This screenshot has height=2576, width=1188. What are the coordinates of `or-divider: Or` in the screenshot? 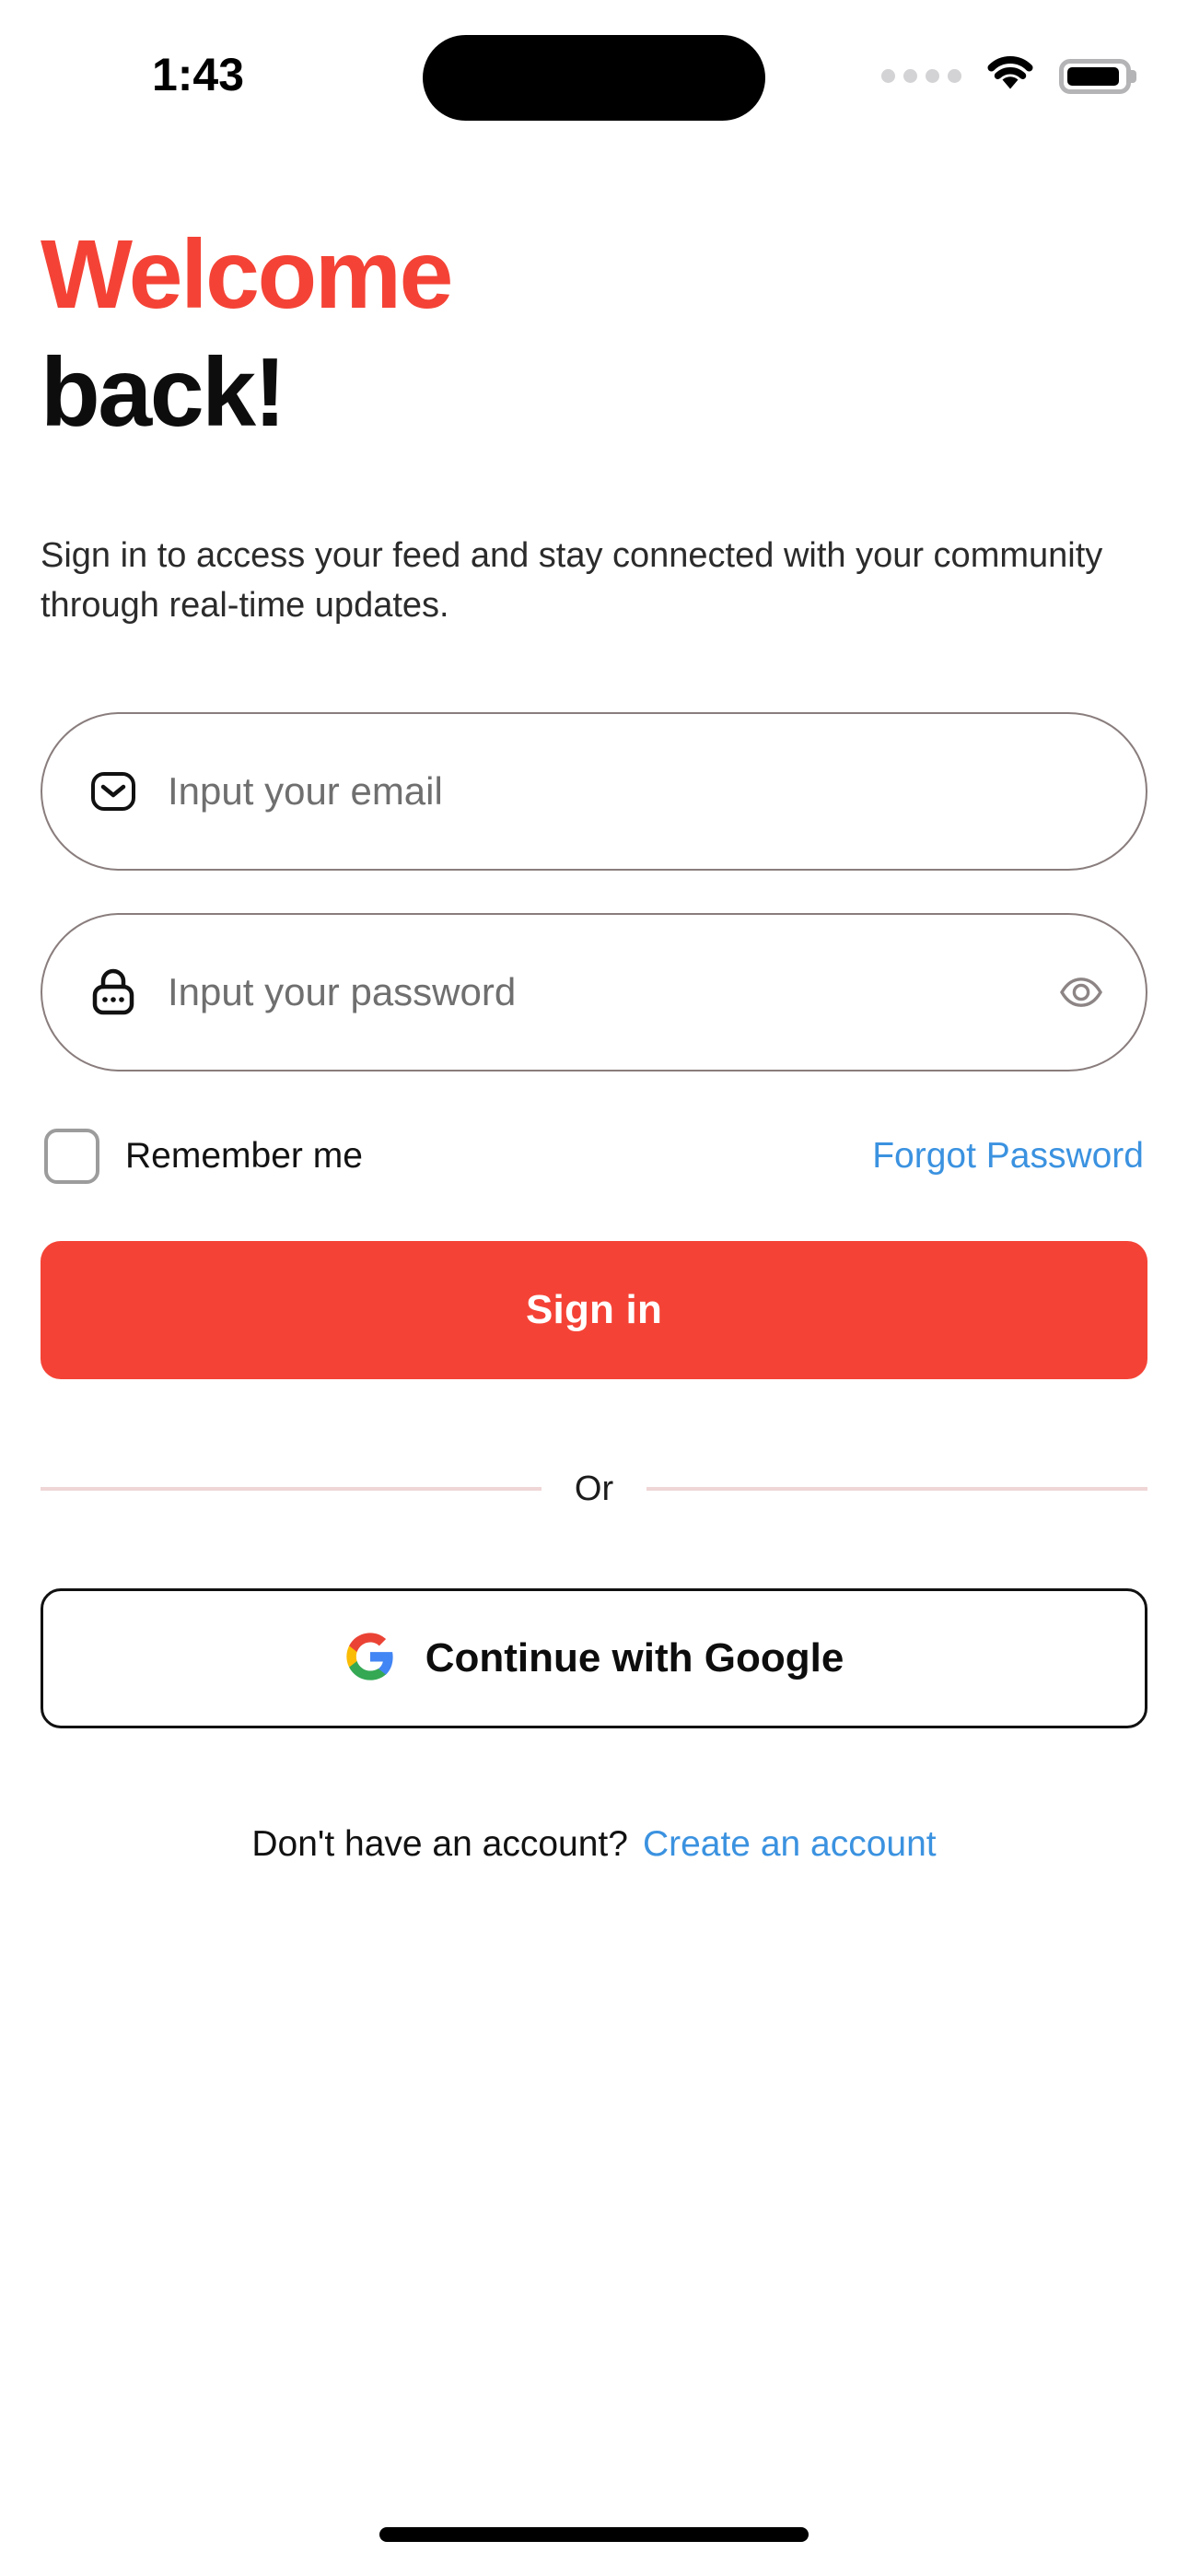 It's located at (594, 1489).